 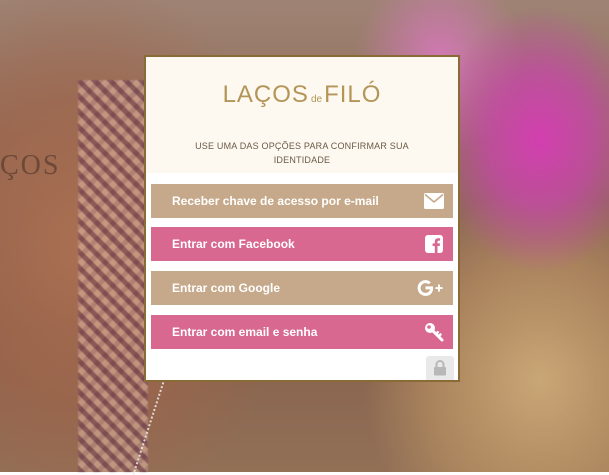 What do you see at coordinates (434, 332) in the screenshot?
I see `key-icon` at bounding box center [434, 332].